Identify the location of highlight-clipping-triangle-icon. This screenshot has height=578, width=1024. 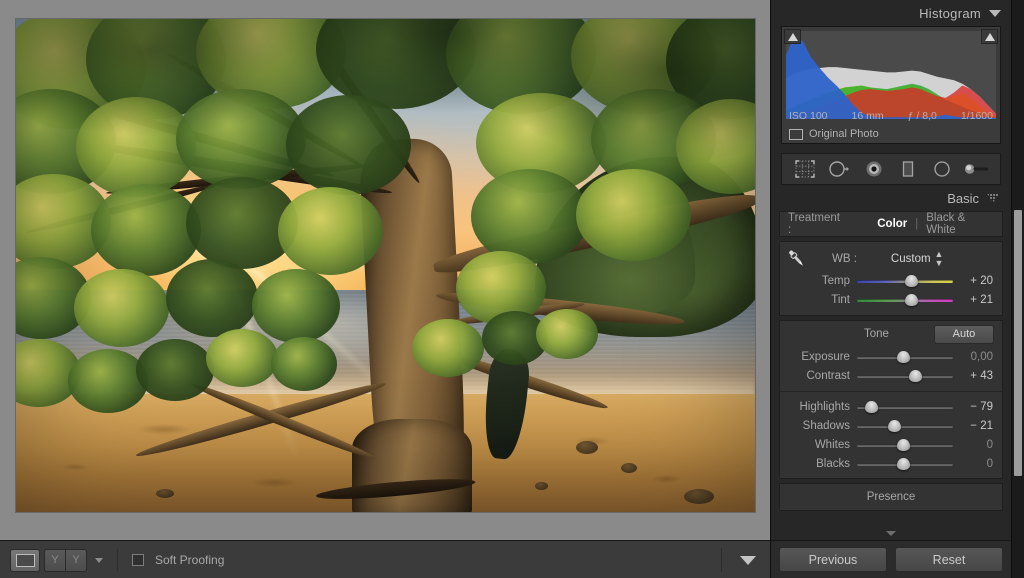
(989, 36).